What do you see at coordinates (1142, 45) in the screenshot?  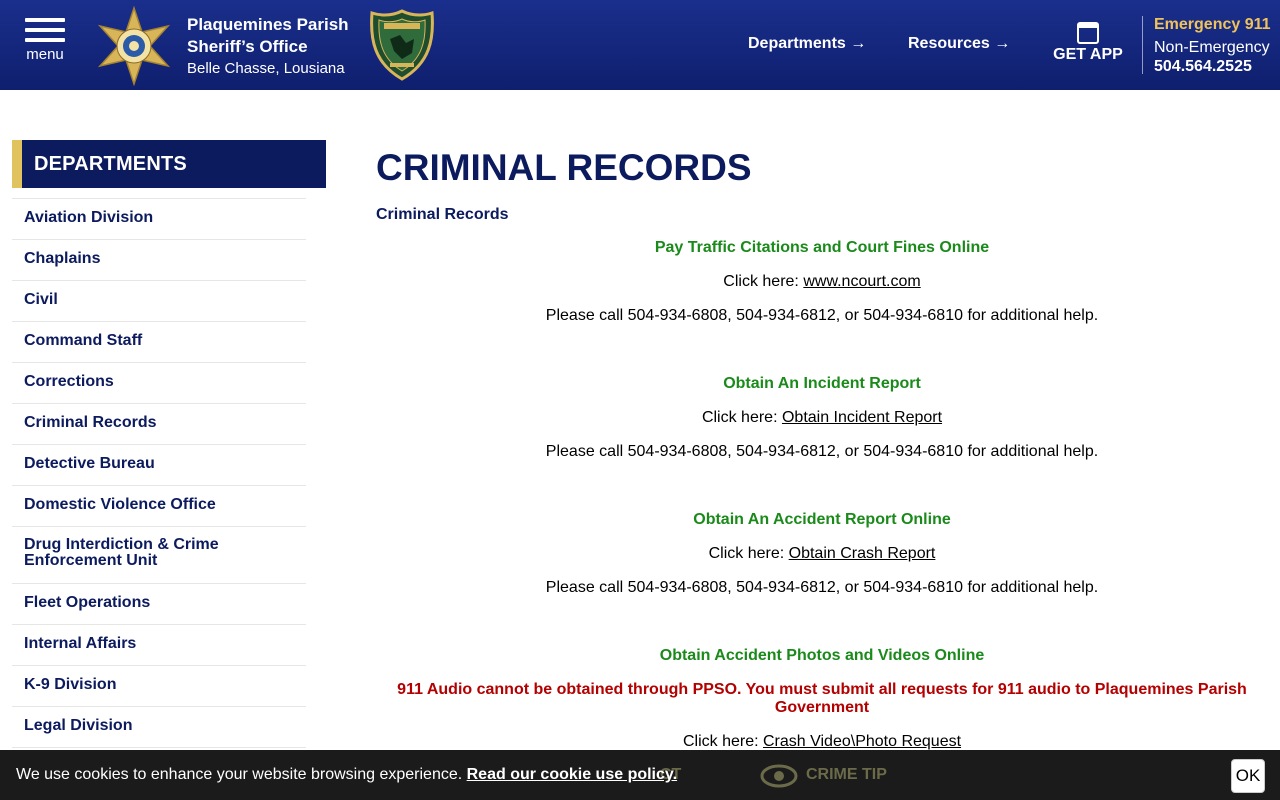 I see `header-divider` at bounding box center [1142, 45].